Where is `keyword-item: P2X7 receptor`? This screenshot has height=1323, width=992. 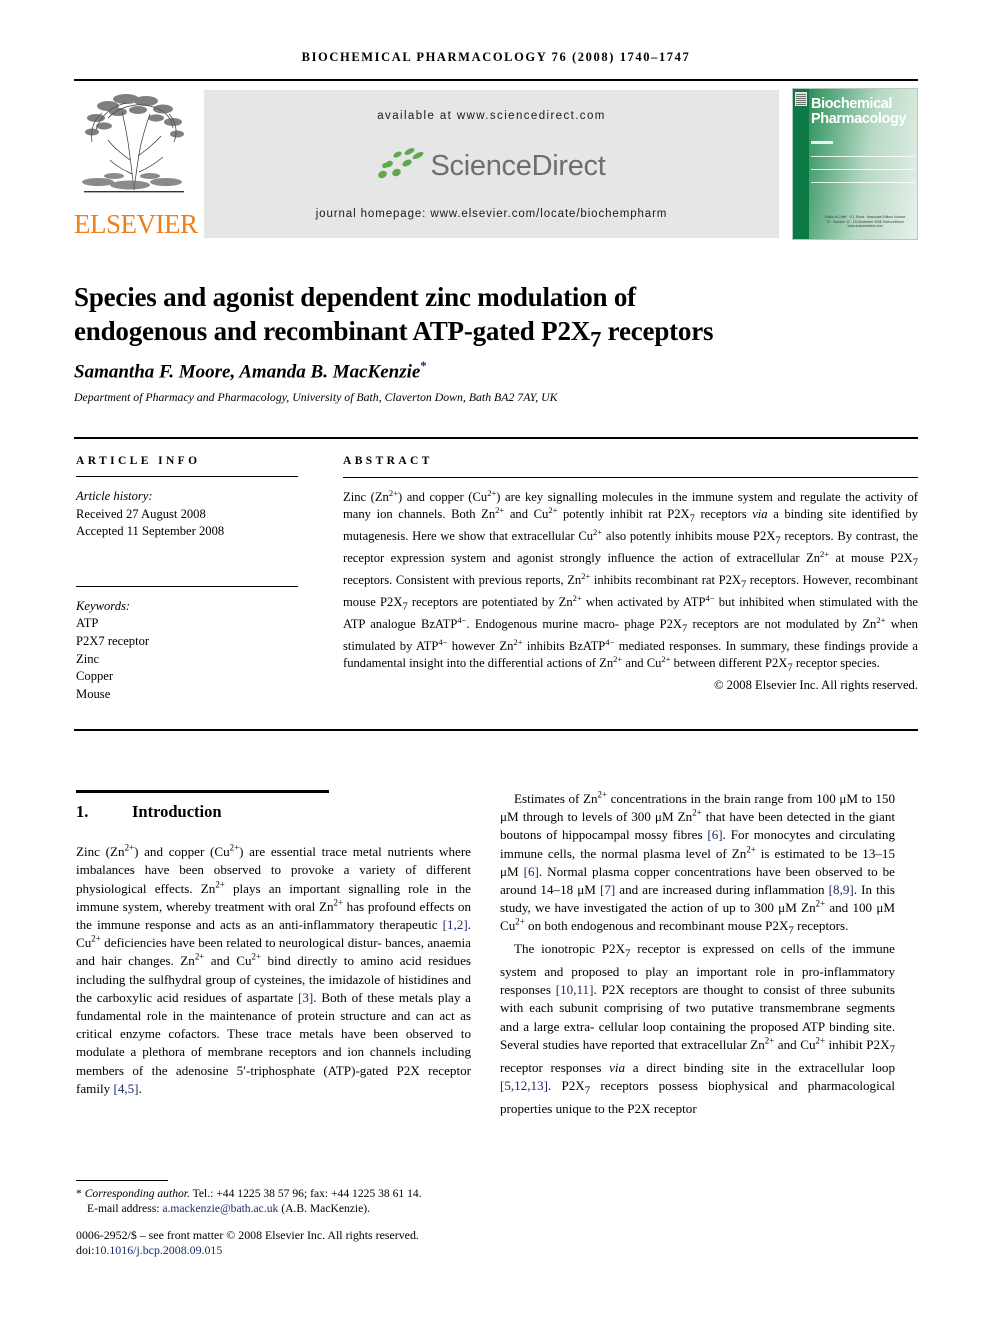 keyword-item: P2X7 receptor is located at coordinates (113, 640).